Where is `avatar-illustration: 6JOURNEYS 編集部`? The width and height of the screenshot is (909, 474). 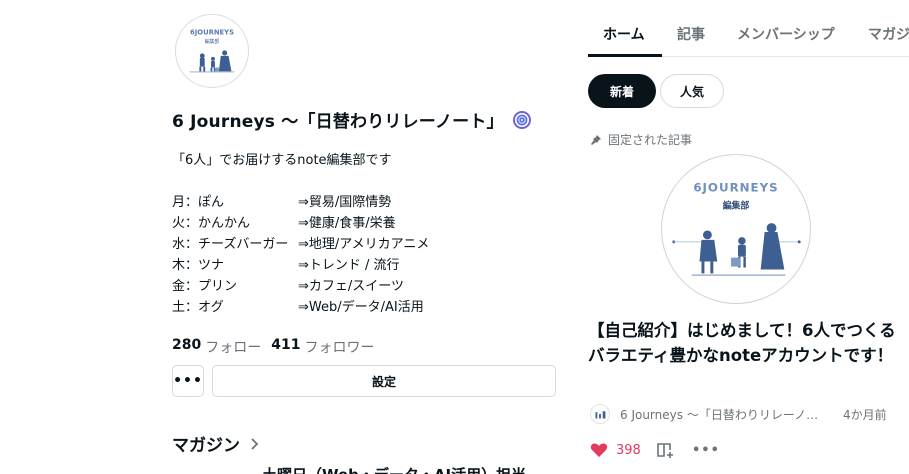
avatar-illustration: 6JOURNEYS 編集部 is located at coordinates (212, 50).